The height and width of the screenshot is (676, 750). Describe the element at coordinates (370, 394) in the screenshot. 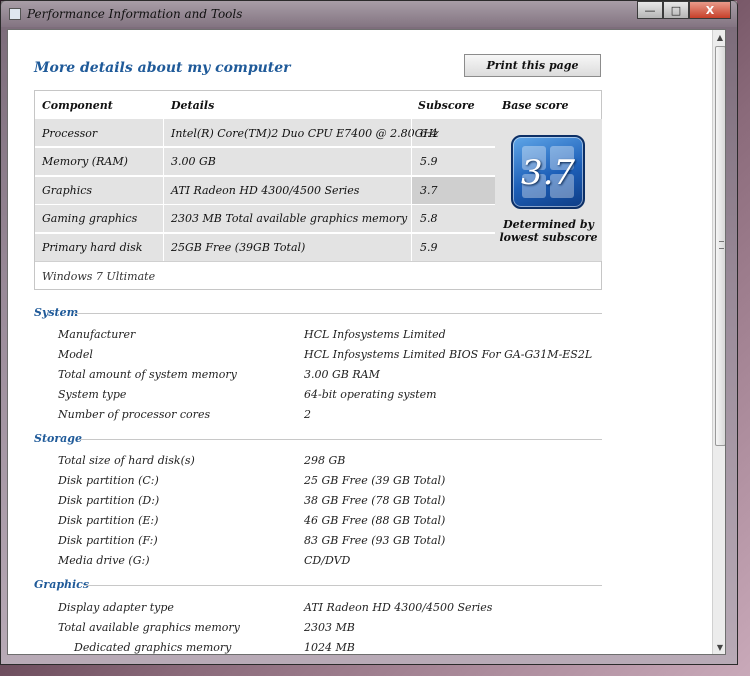

I see `system-value: 64-bit operating system` at that location.